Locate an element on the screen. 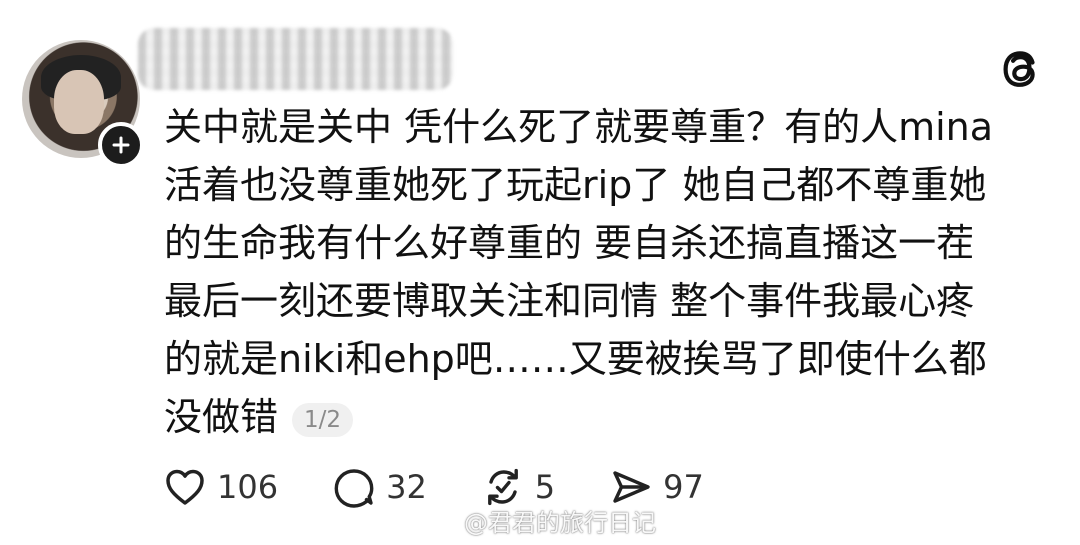 The image size is (1080, 545). page-indicator: 1/2 is located at coordinates (323, 419).